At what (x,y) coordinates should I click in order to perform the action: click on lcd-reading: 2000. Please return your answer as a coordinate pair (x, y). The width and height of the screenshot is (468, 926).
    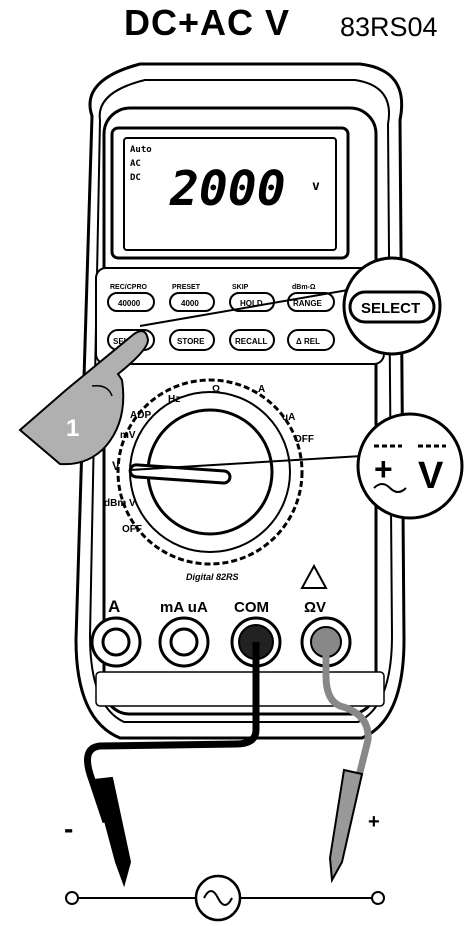
    Looking at the image, I should click on (227, 189).